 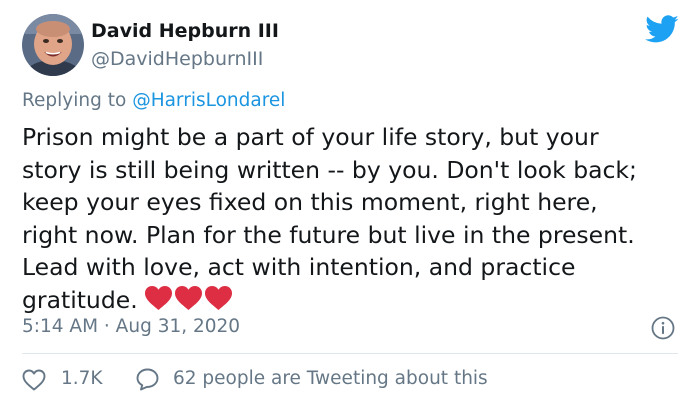 I want to click on tweet-timestamp: 5:14 AM · Aug 31, 2020, so click(x=131, y=326).